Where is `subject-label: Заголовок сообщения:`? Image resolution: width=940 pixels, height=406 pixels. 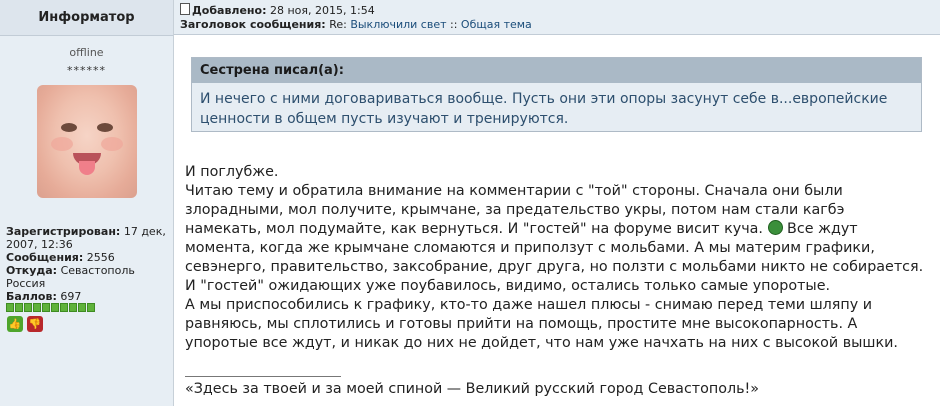 subject-label: Заголовок сообщения: is located at coordinates (253, 24).